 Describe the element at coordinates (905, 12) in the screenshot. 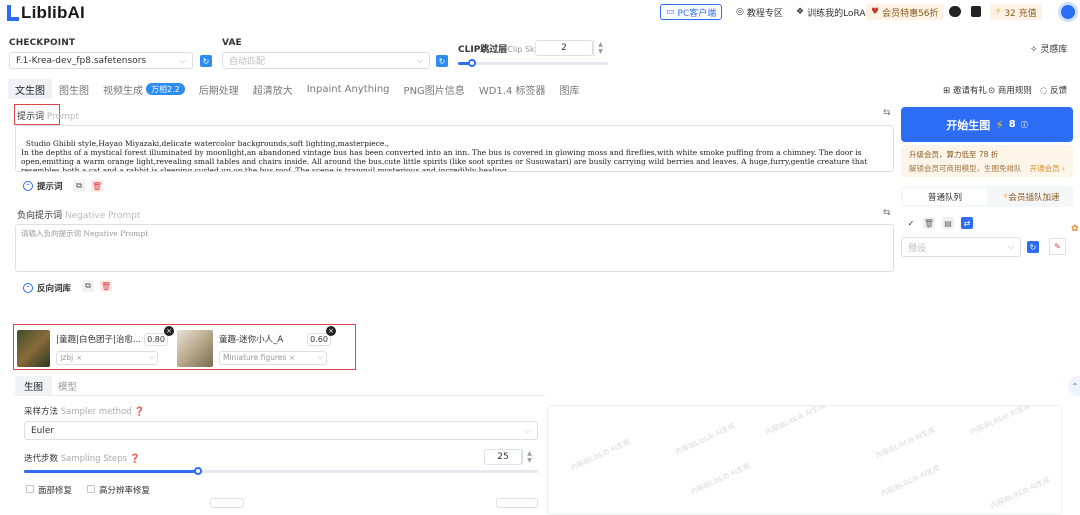

I see `member-button: ♥ 会员特惠56折` at that location.